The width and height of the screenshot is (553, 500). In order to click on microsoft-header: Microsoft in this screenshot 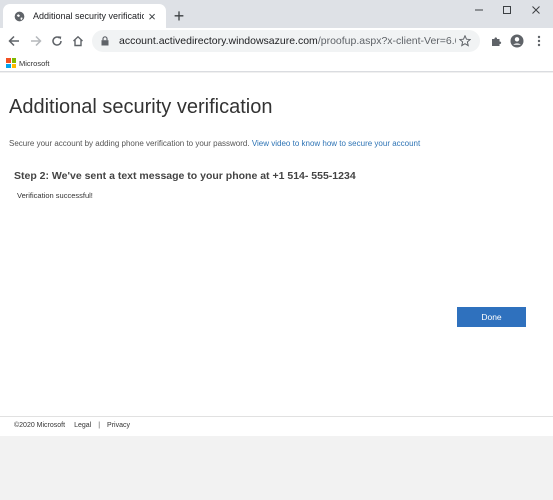, I will do `click(276, 63)`.